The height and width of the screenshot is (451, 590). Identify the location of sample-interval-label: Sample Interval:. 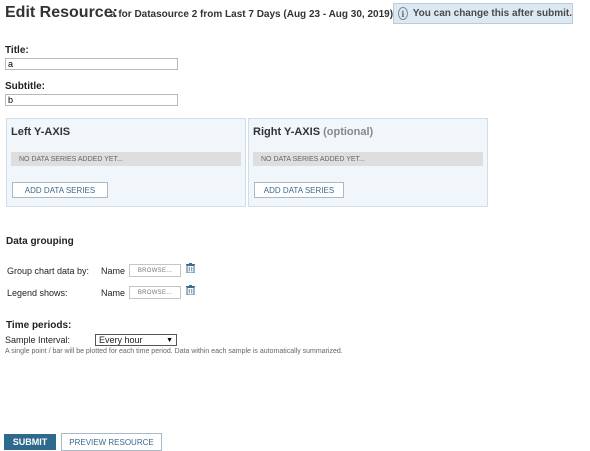
(38, 340).